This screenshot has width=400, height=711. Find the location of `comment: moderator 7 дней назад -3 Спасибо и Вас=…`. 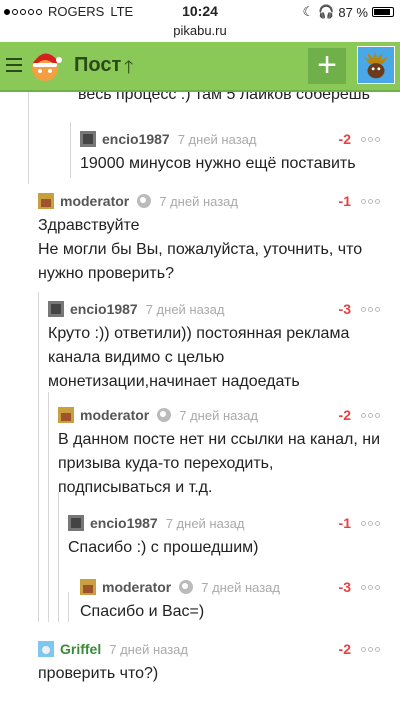

comment: moderator 7 дней назад -3 Спасибо и Вас=… is located at coordinates (240, 600).